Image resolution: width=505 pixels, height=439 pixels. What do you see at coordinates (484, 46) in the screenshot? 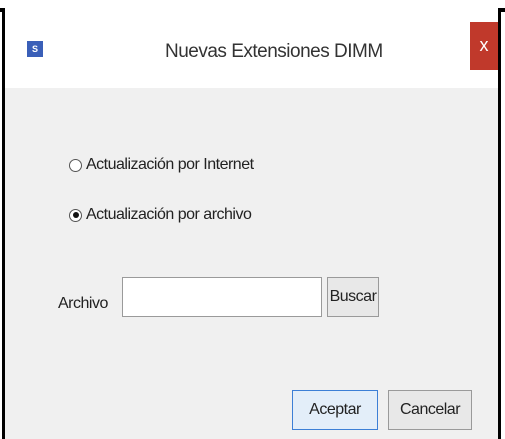
I see `close-button: x` at bounding box center [484, 46].